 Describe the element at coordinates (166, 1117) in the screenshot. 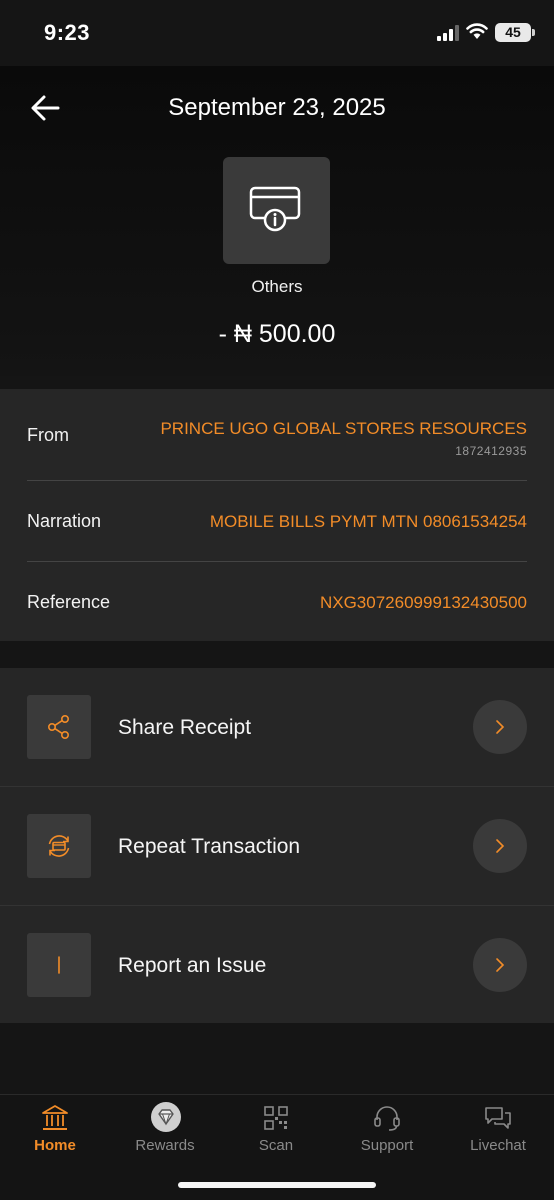

I see `diamond-icon` at that location.